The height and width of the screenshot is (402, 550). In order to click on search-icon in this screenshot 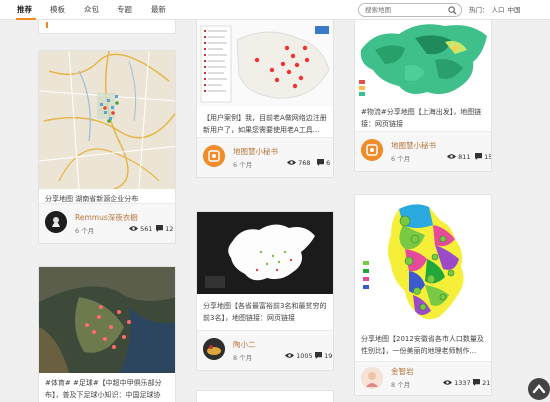, I will do `click(452, 10)`.